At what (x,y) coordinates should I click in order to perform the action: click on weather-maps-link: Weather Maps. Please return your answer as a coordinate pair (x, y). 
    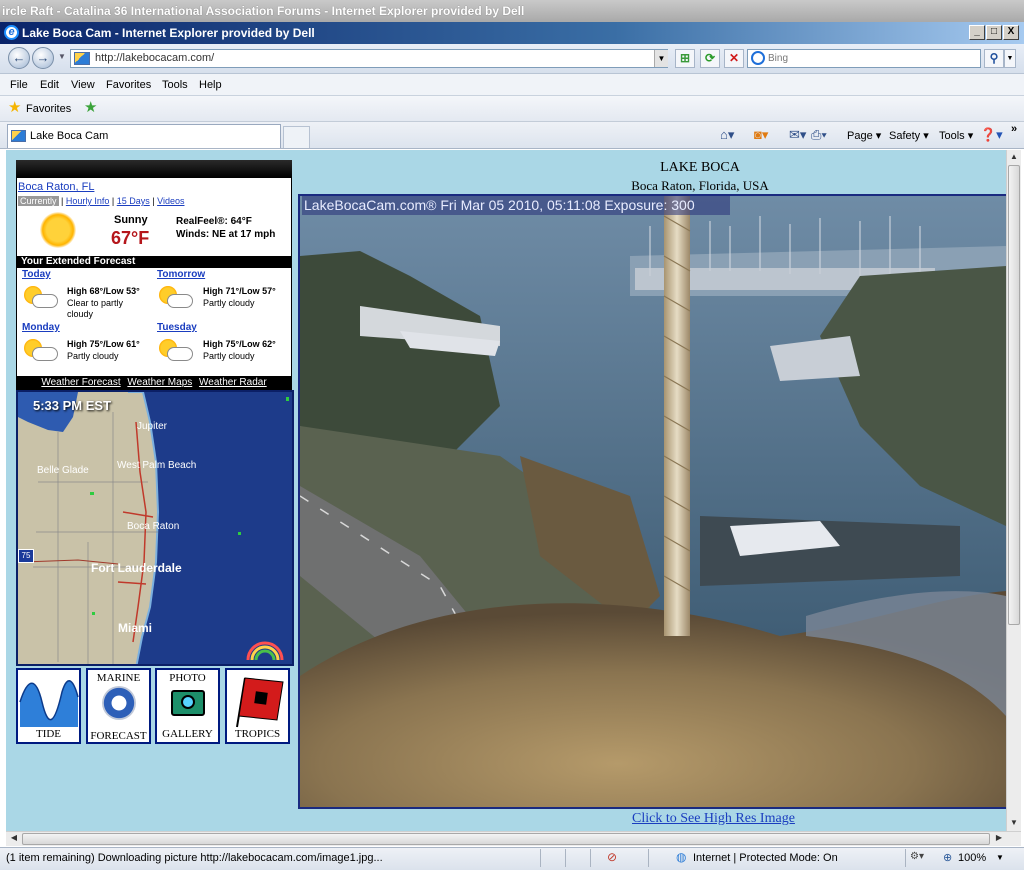
    Looking at the image, I should click on (159, 382).